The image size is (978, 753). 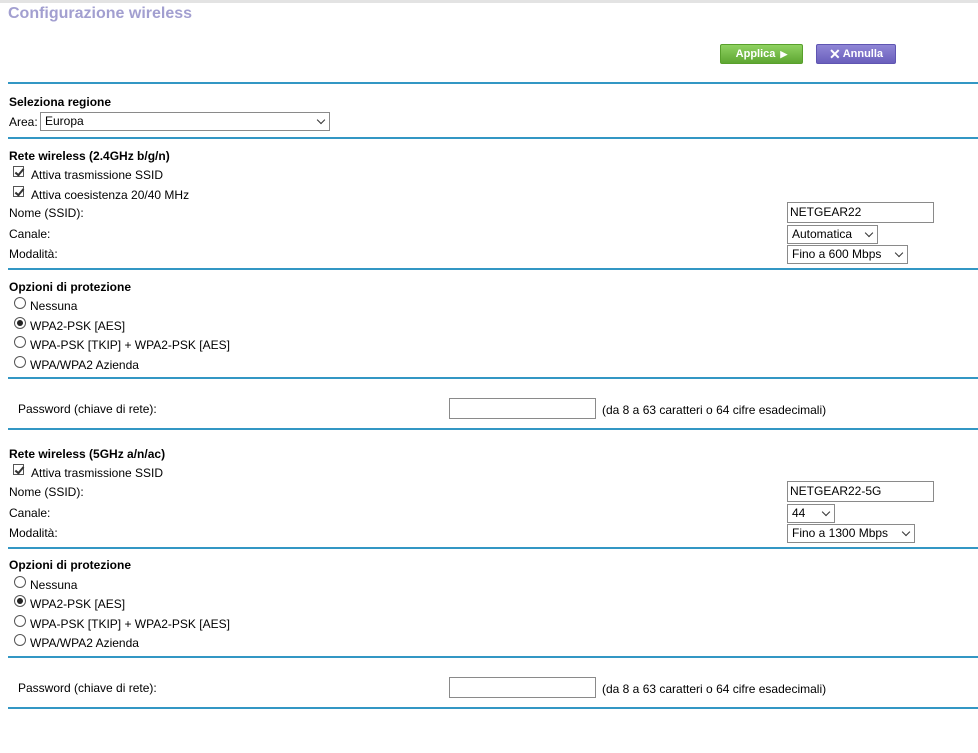 I want to click on wifi5-security-radio-wpa2, so click(x=20, y=601).